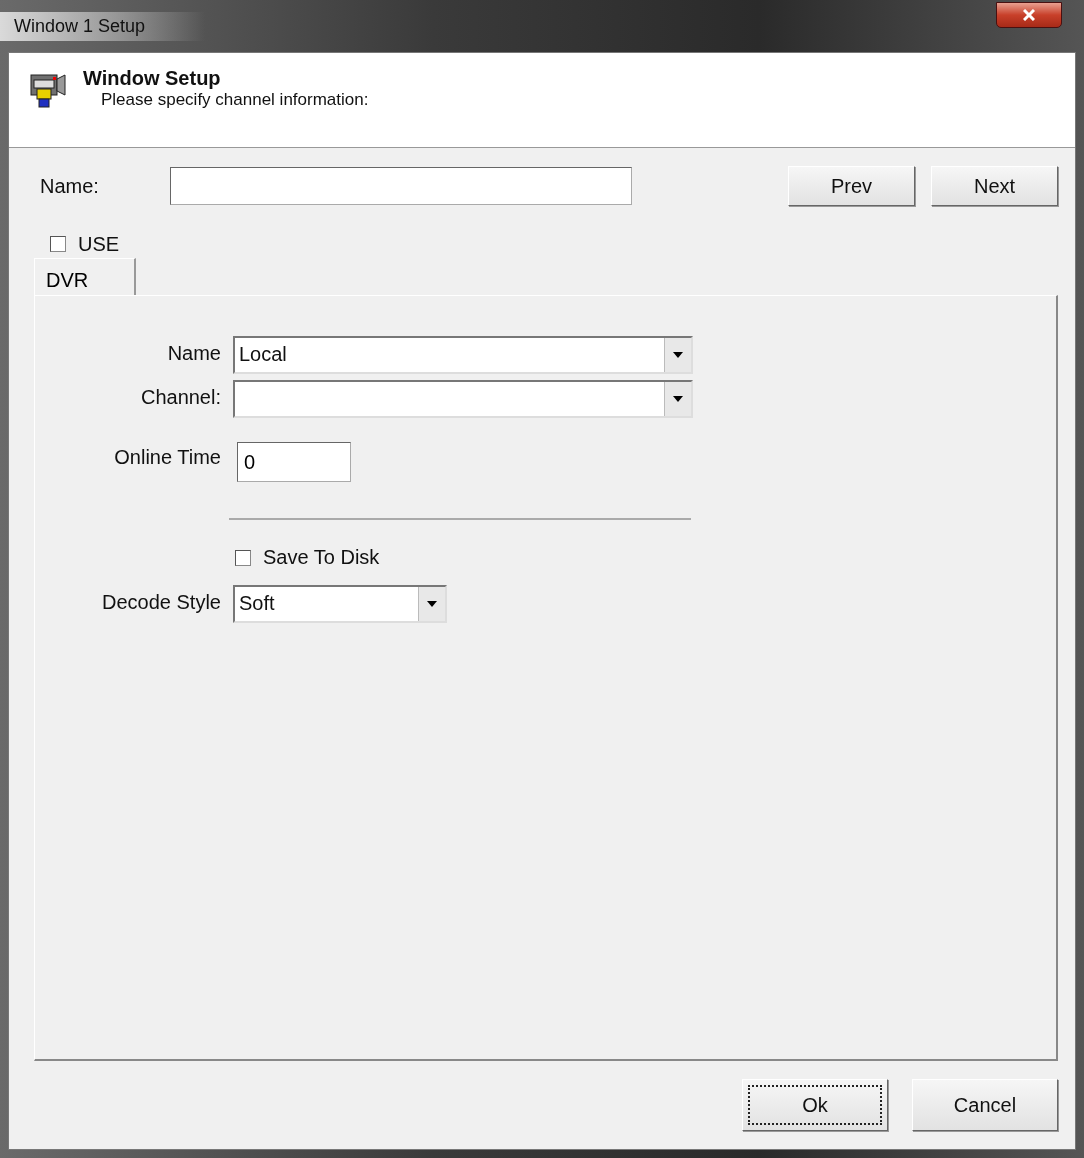 This screenshot has width=1084, height=1158. I want to click on name-field, so click(401, 186).